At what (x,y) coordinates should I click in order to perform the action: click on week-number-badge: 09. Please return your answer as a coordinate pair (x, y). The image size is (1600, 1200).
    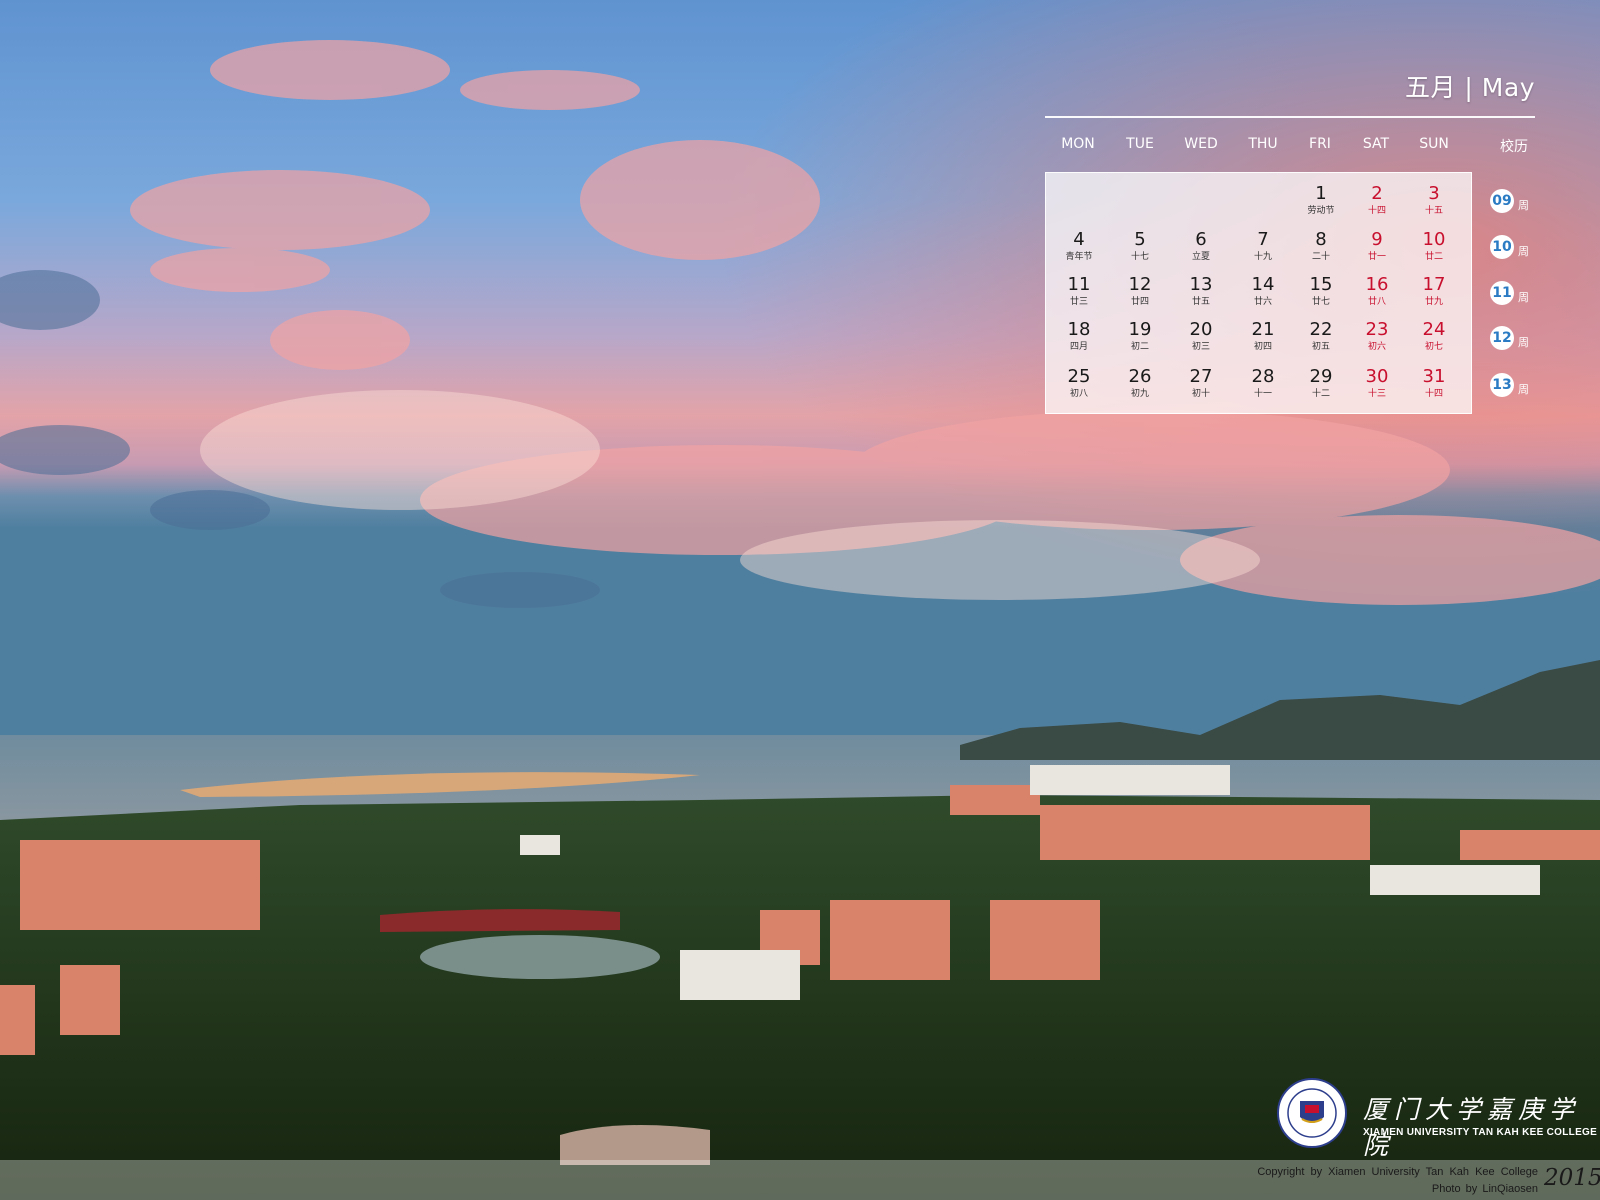
    Looking at the image, I should click on (1502, 201).